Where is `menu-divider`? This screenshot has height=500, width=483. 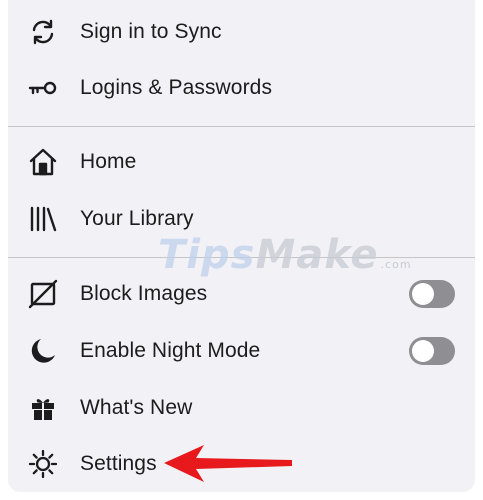 menu-divider is located at coordinates (241, 126).